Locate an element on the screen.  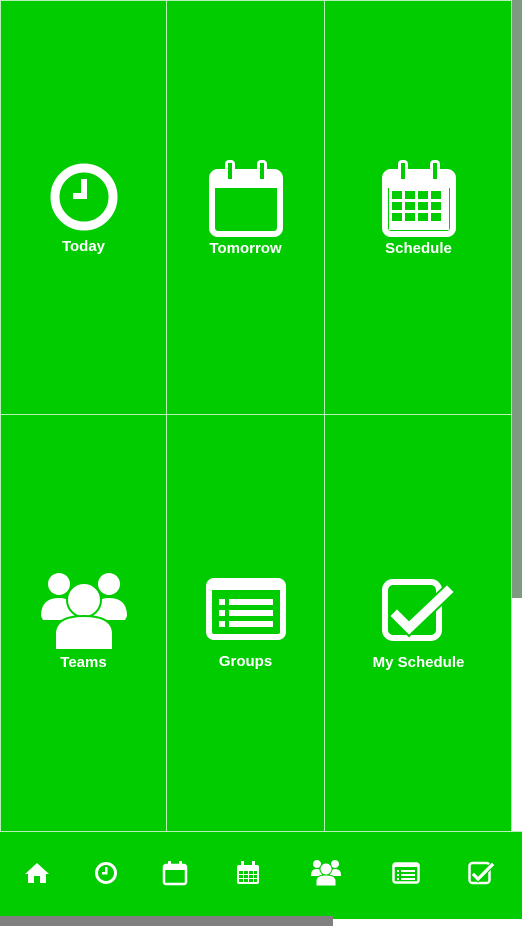
nav-tomorrow-button is located at coordinates (175, 875).